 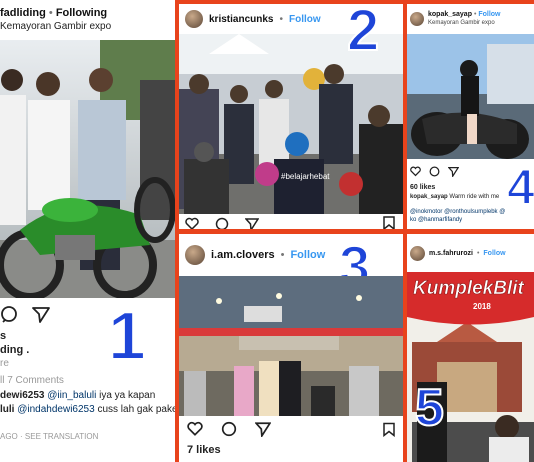 What do you see at coordinates (3, 336) in the screenshot?
I see `likes-count: s` at bounding box center [3, 336].